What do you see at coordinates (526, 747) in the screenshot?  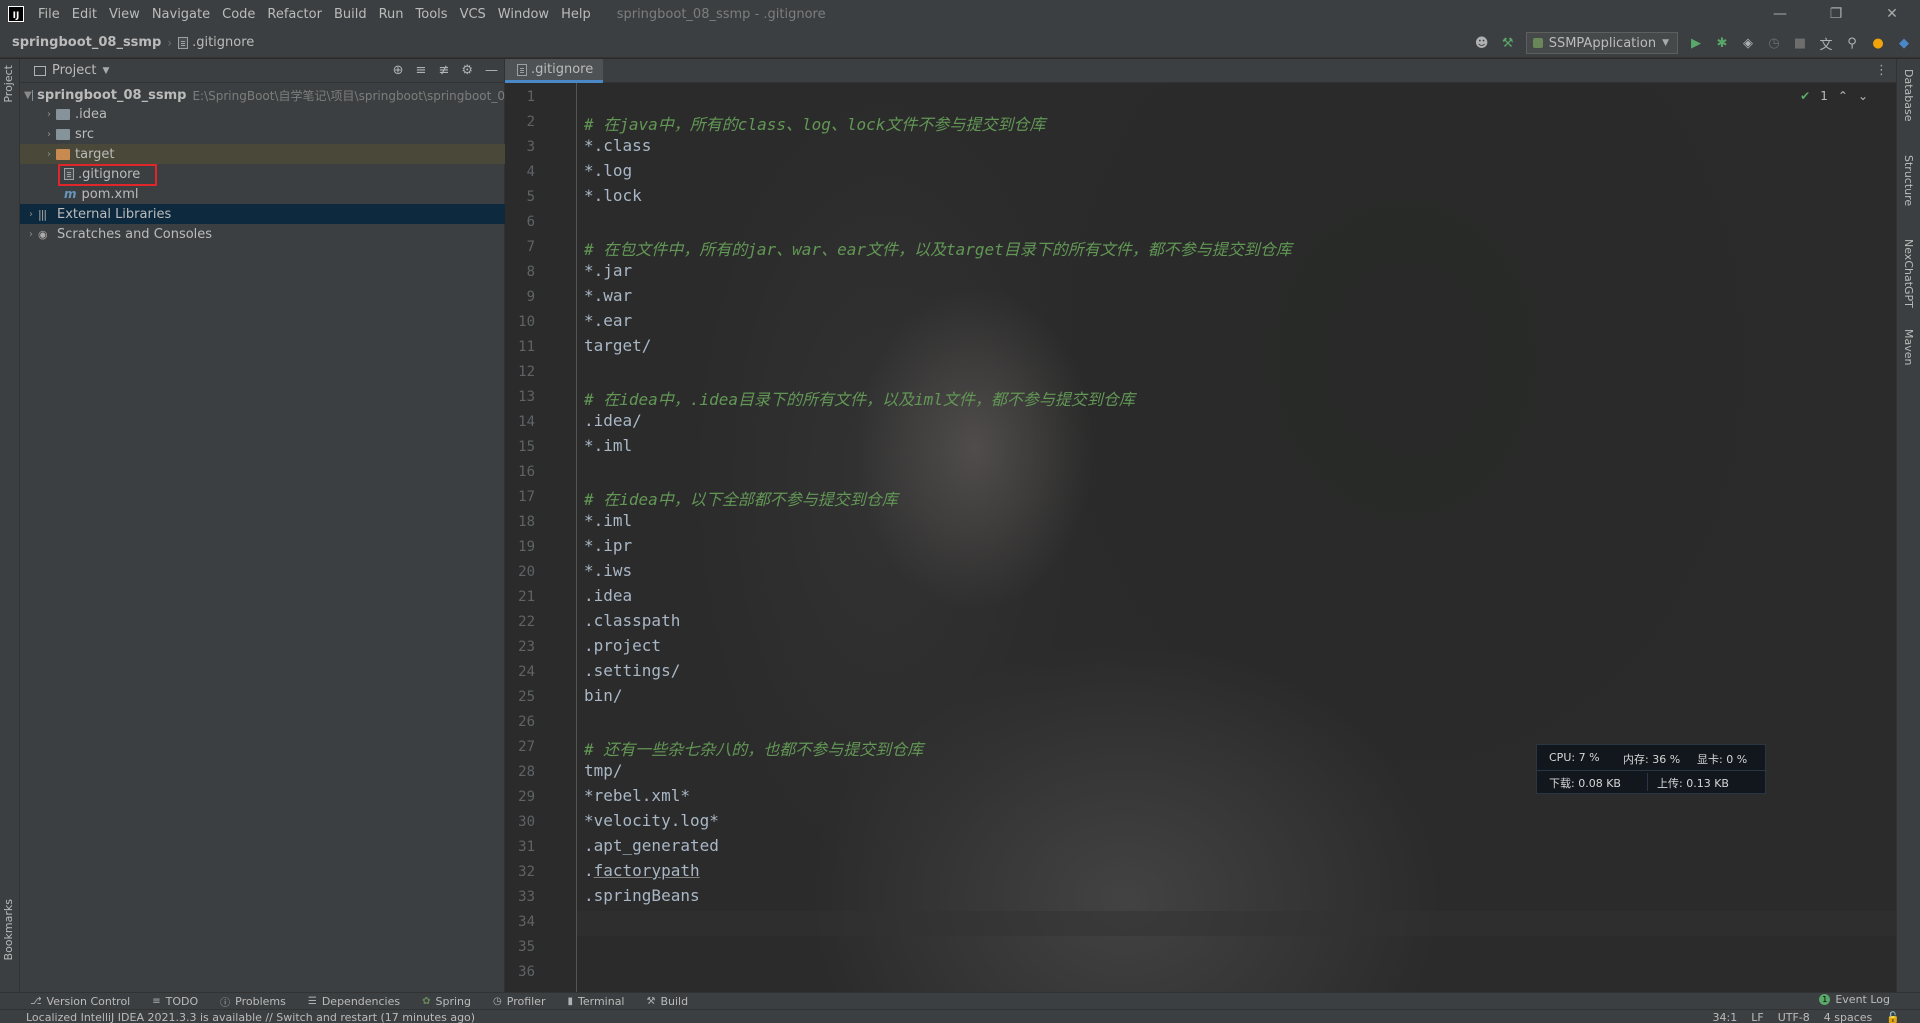 I see `line-number: 27` at bounding box center [526, 747].